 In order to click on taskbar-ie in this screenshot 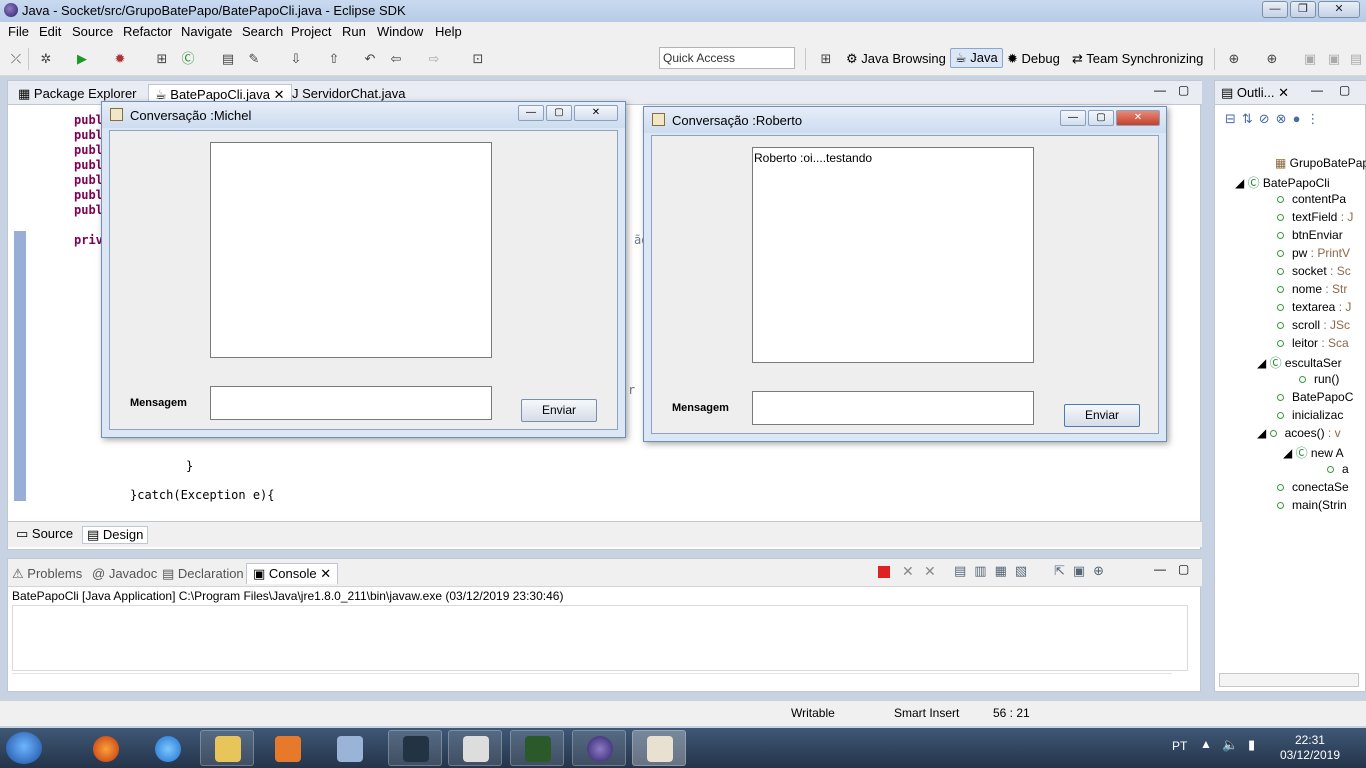, I will do `click(167, 748)`.